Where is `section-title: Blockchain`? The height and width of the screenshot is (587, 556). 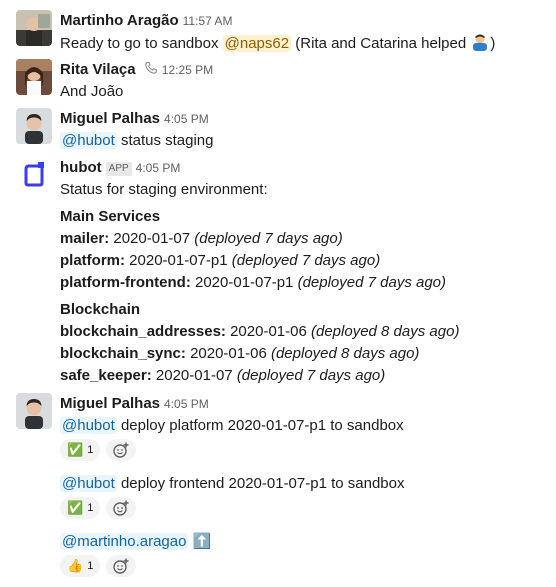
section-title: Blockchain is located at coordinates (100, 309).